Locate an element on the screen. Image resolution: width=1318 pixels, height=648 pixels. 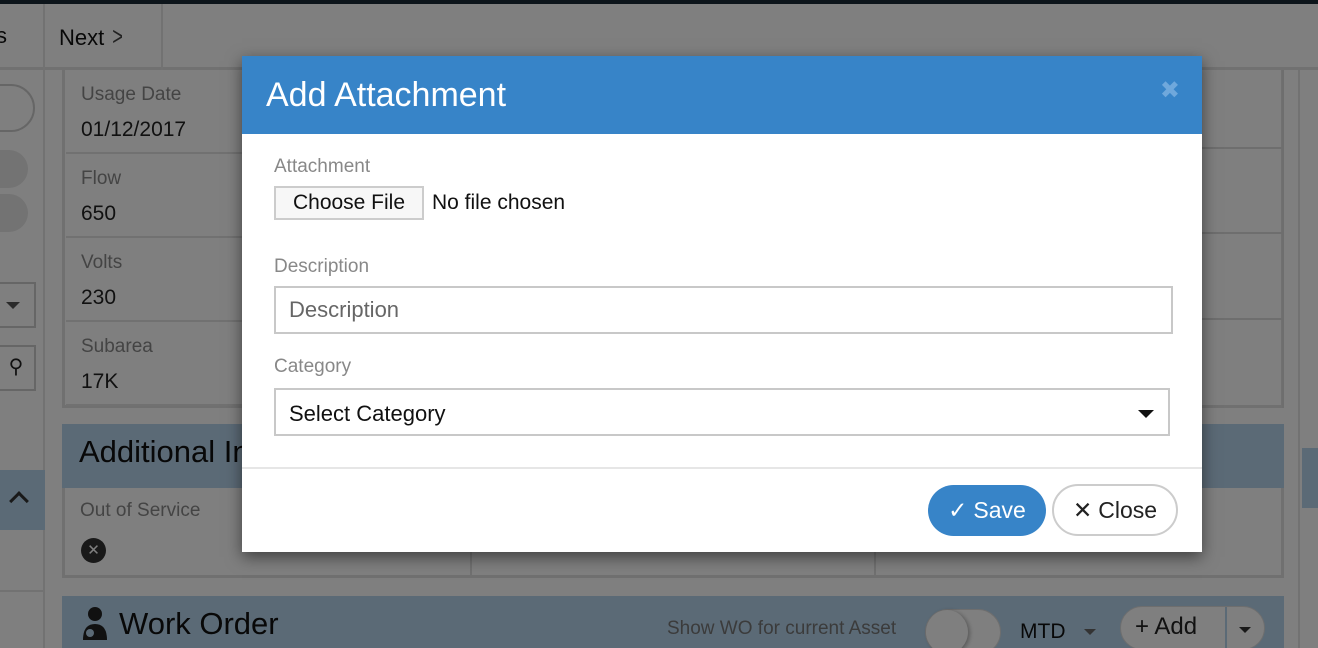
category-select: Select Category is located at coordinates (722, 412).